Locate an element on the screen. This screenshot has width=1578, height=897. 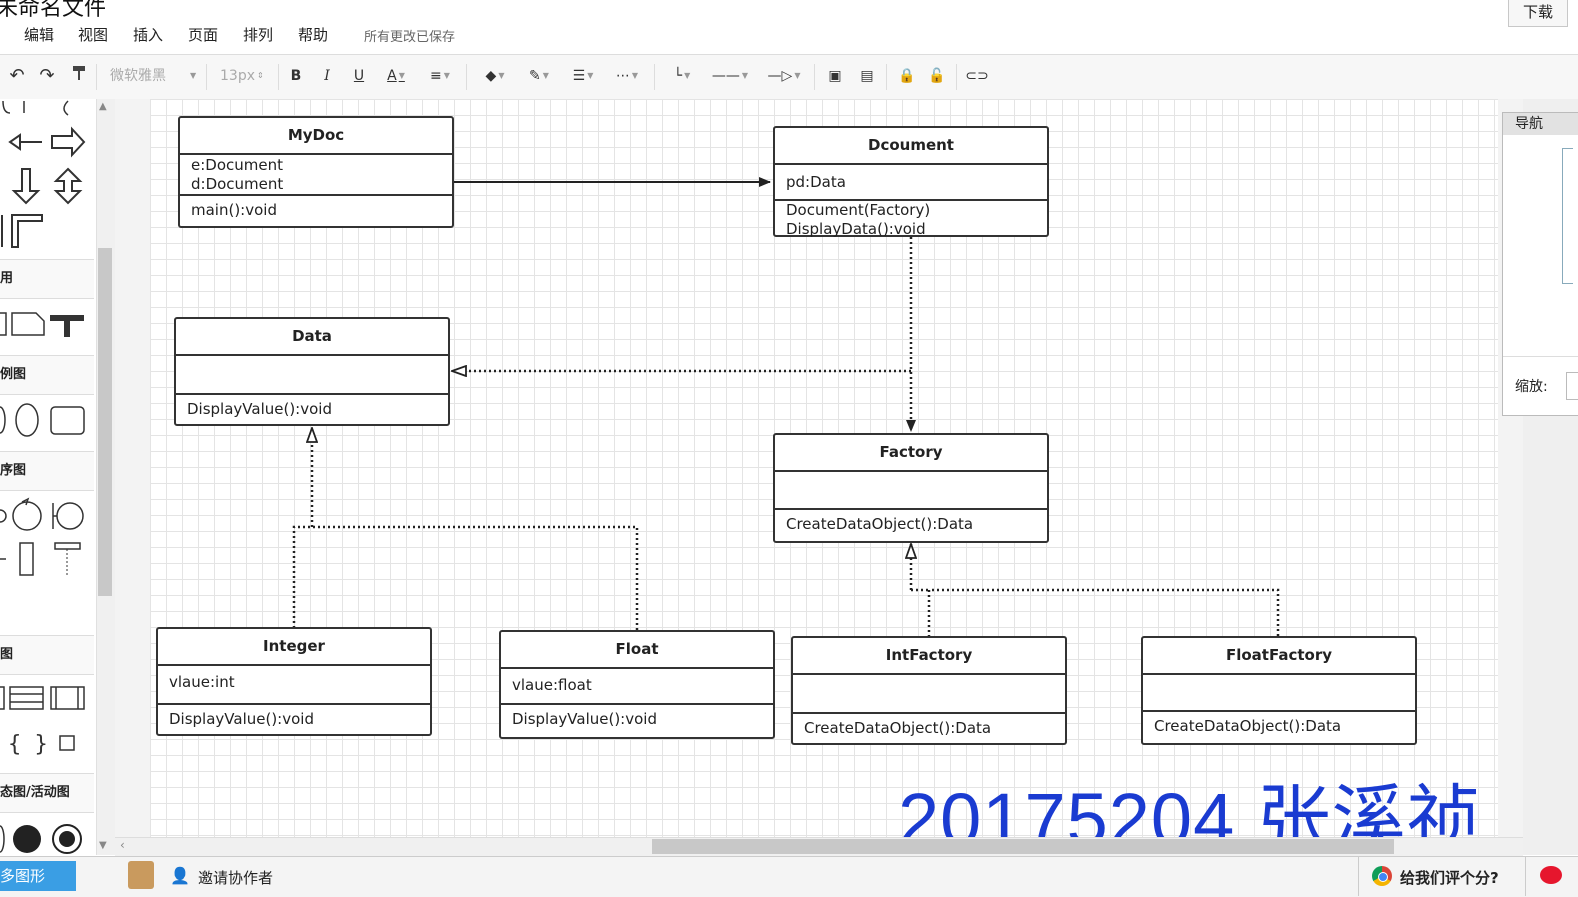
zoom-label: 缩放: is located at coordinates (1531, 387).